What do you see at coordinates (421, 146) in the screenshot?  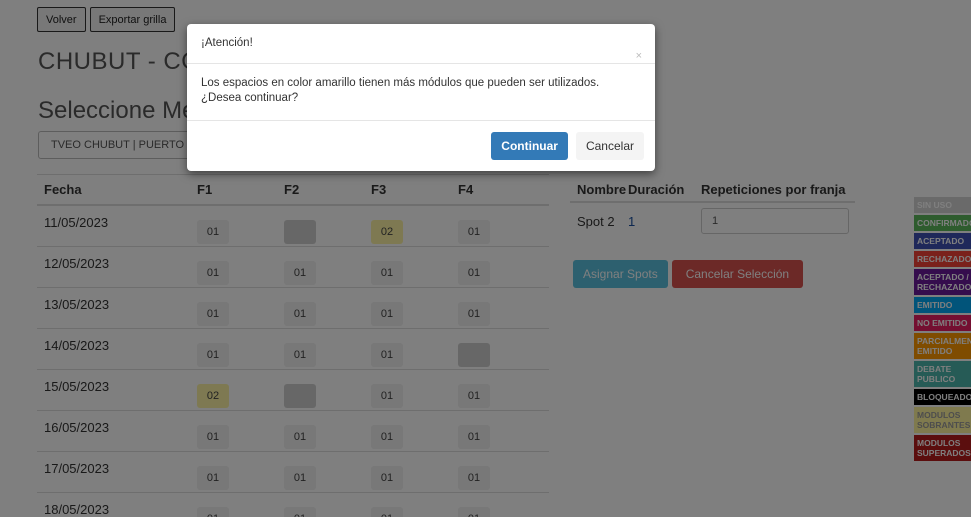 I see `modal-footer: Continuar Cancelar` at bounding box center [421, 146].